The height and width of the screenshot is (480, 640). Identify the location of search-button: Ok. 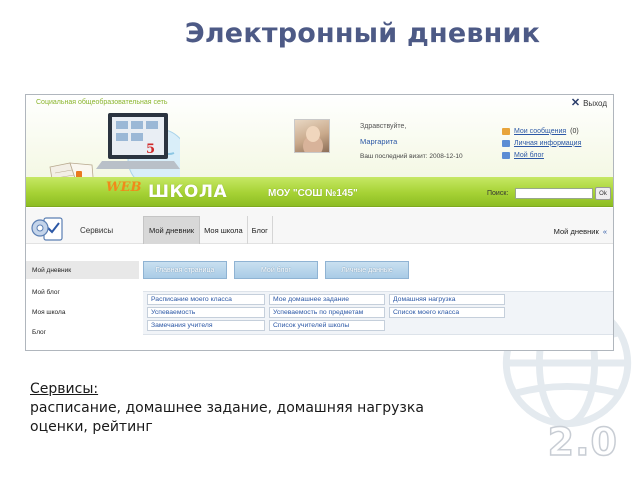
(603, 193).